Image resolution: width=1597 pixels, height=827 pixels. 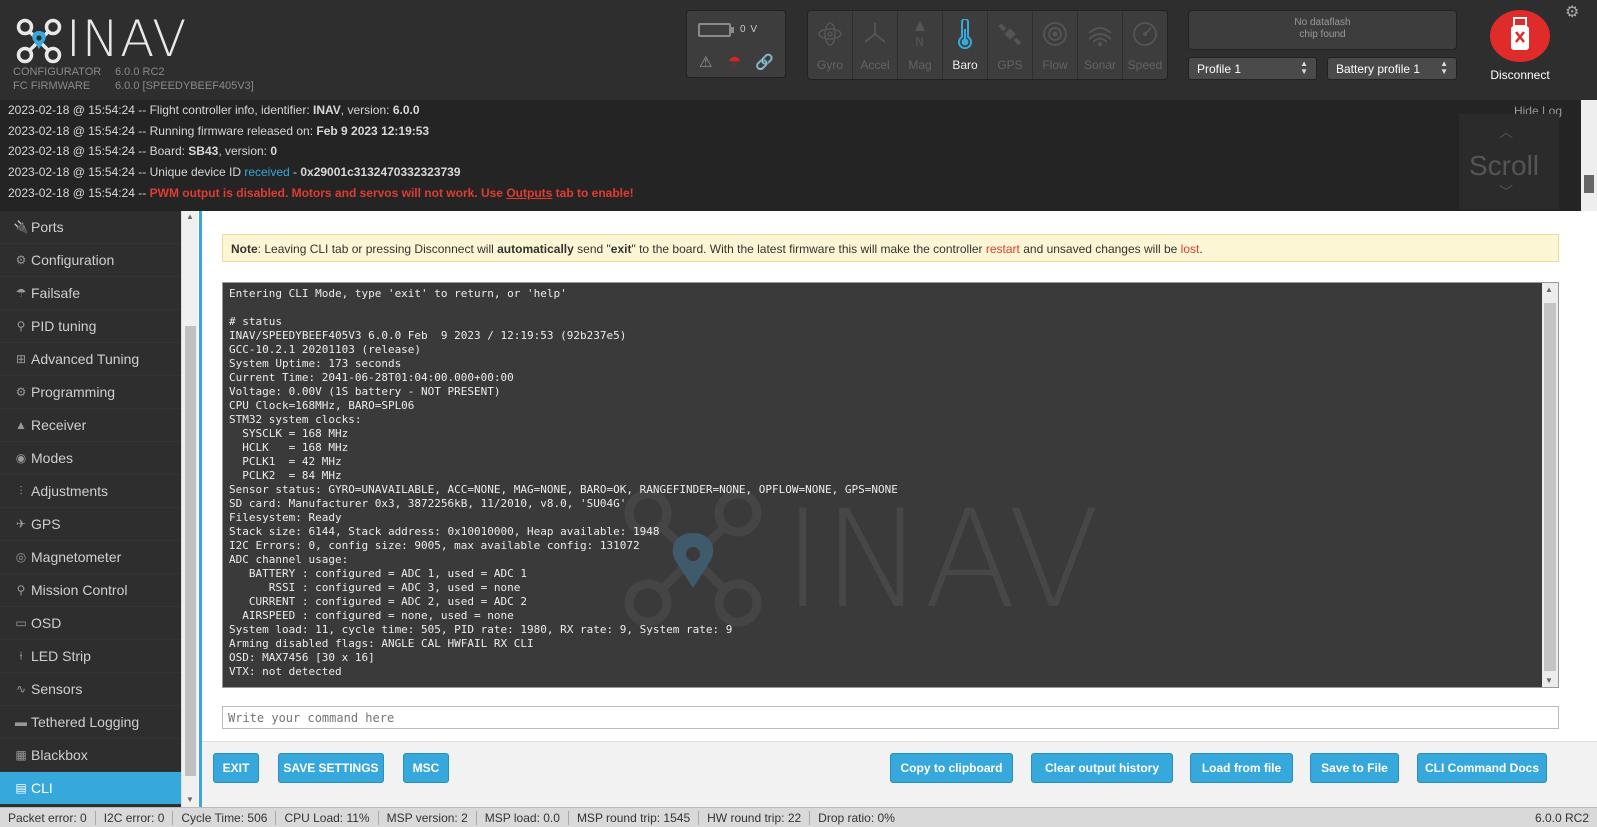 I want to click on sidebar-item-advanced-tuning: ⊞ Advanced Tuning, so click(x=90, y=359).